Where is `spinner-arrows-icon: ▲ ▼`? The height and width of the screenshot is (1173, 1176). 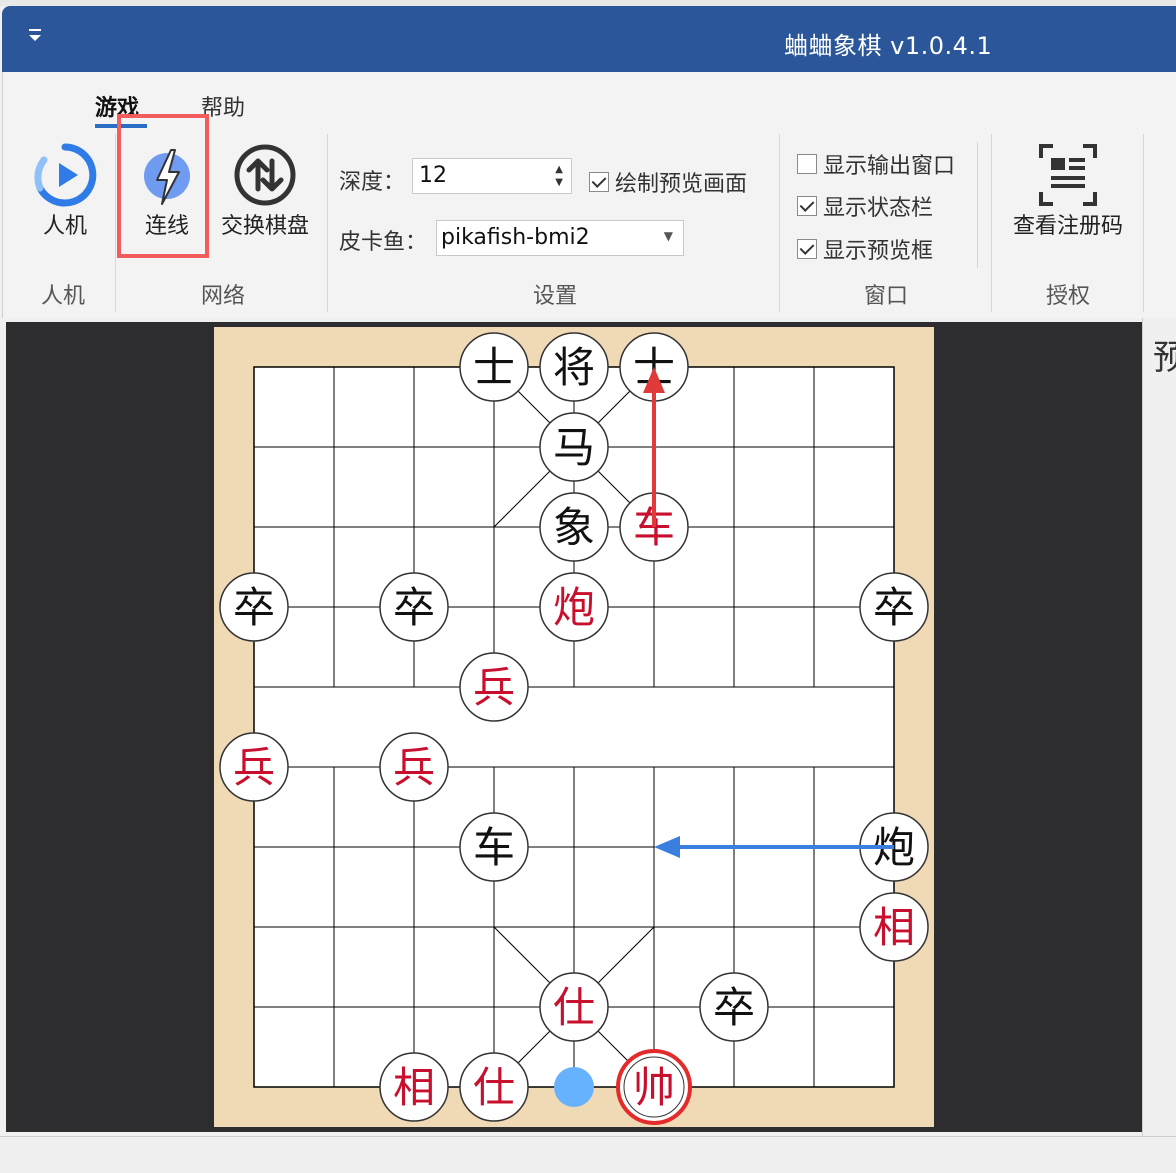
spinner-arrows-icon: ▲ ▼ is located at coordinates (559, 176).